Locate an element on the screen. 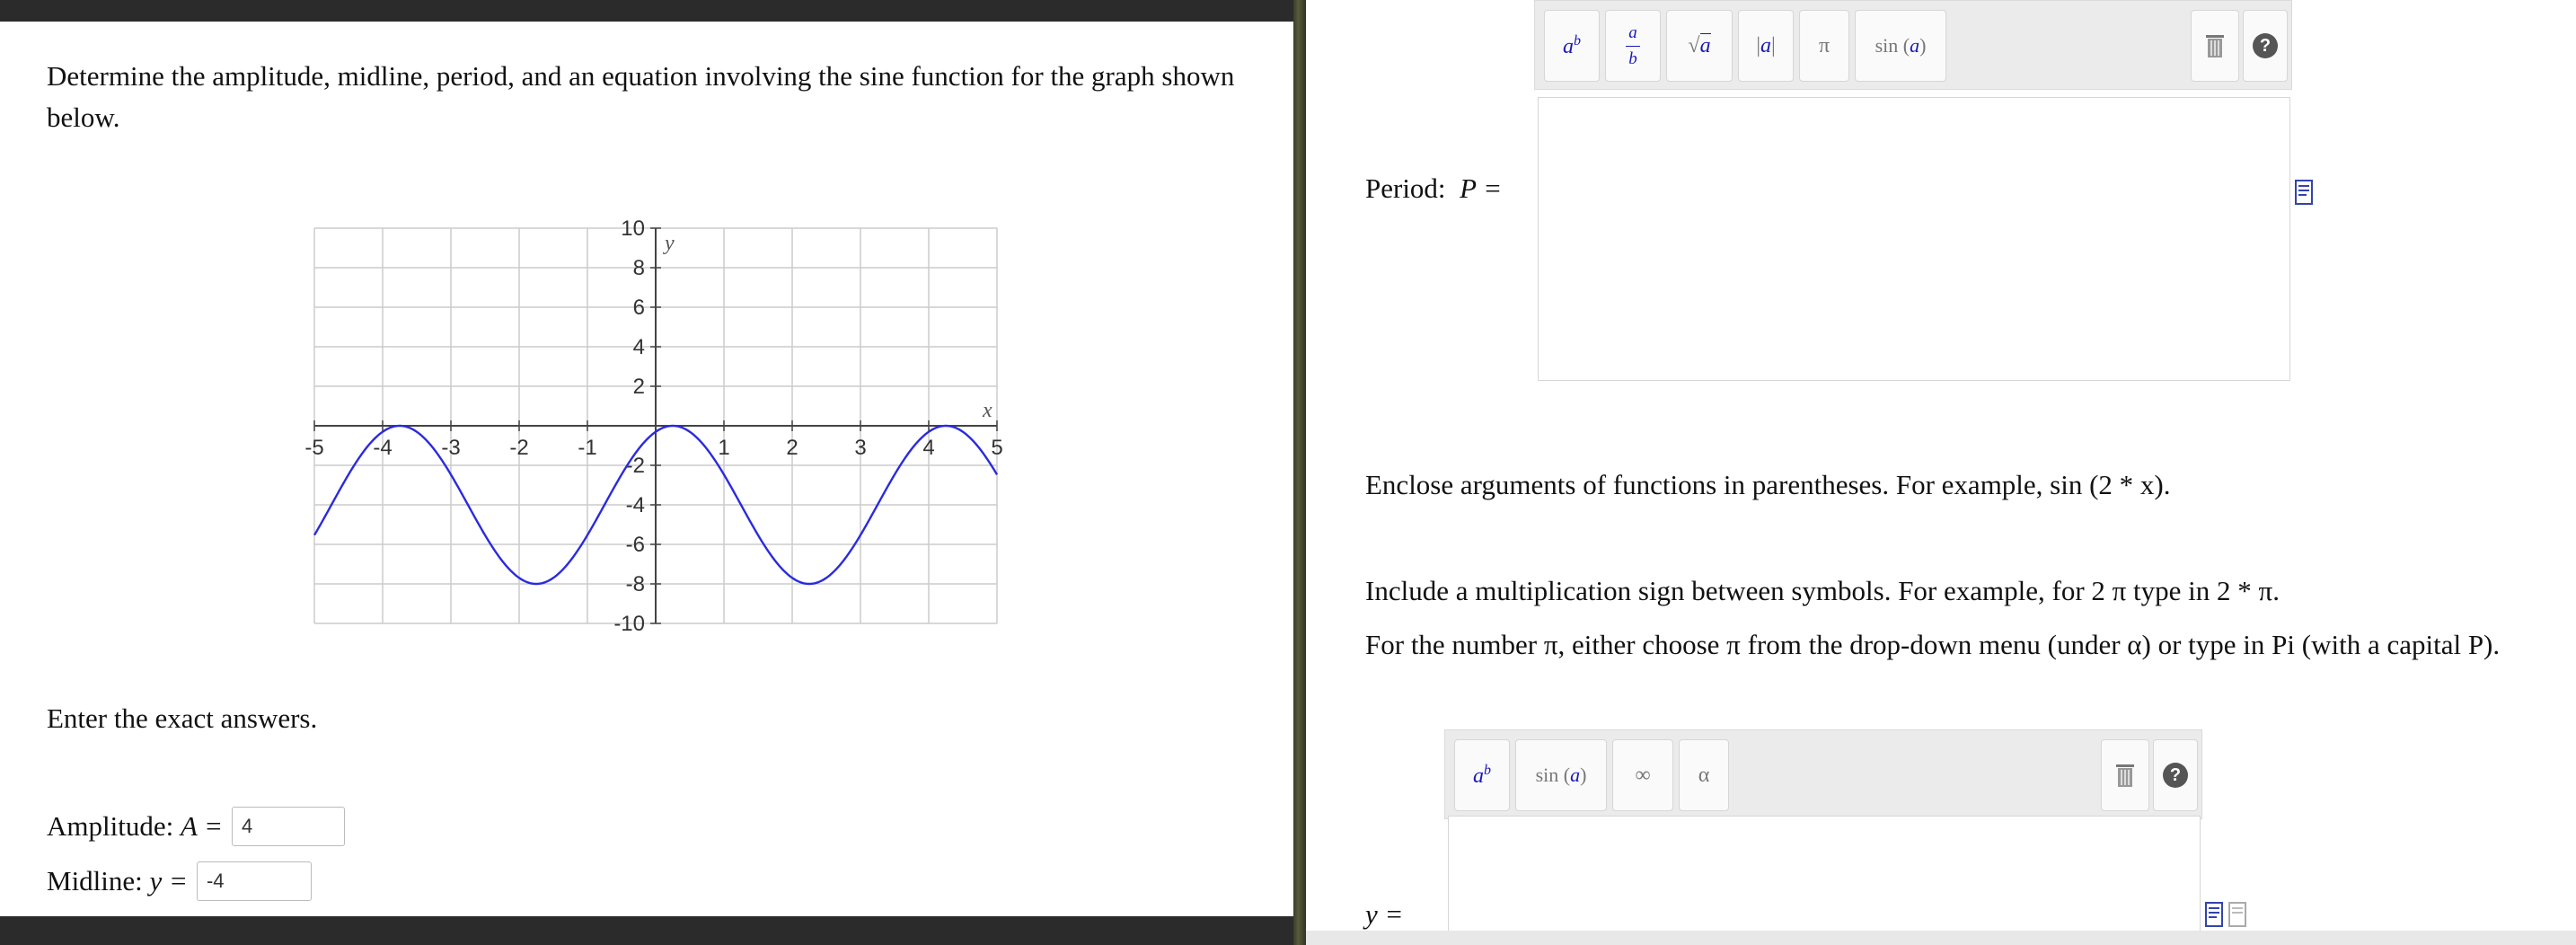 Image resolution: width=2576 pixels, height=945 pixels. equation-label: y = is located at coordinates (1384, 914).